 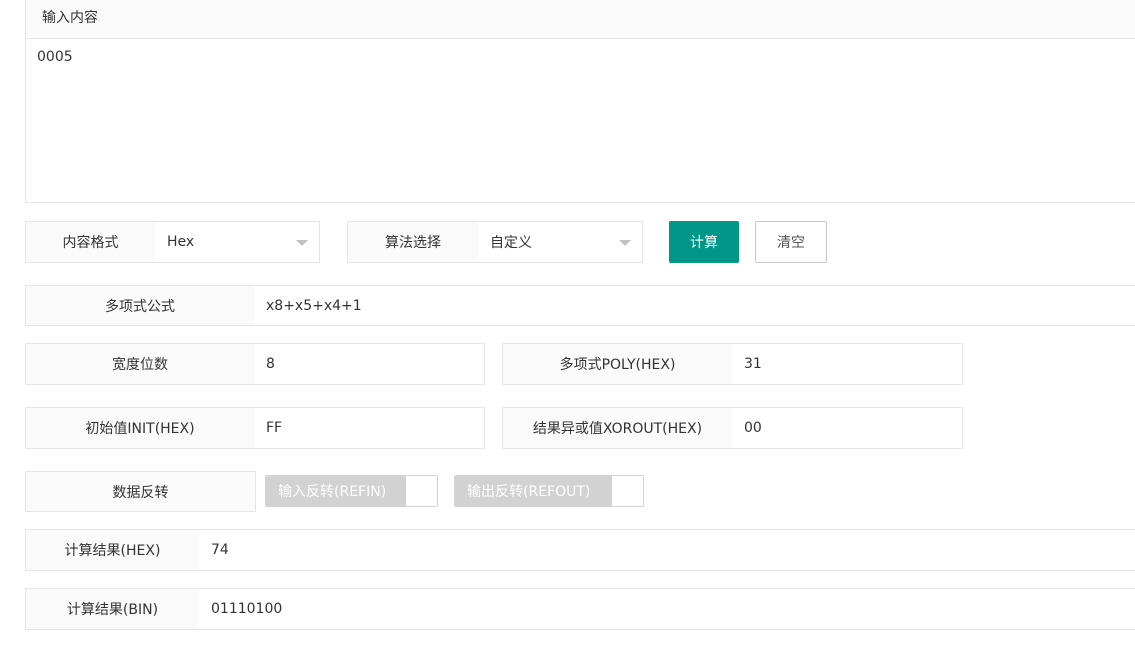 What do you see at coordinates (694, 305) in the screenshot?
I see `poly-formula-input: x8+x5+x4+1` at bounding box center [694, 305].